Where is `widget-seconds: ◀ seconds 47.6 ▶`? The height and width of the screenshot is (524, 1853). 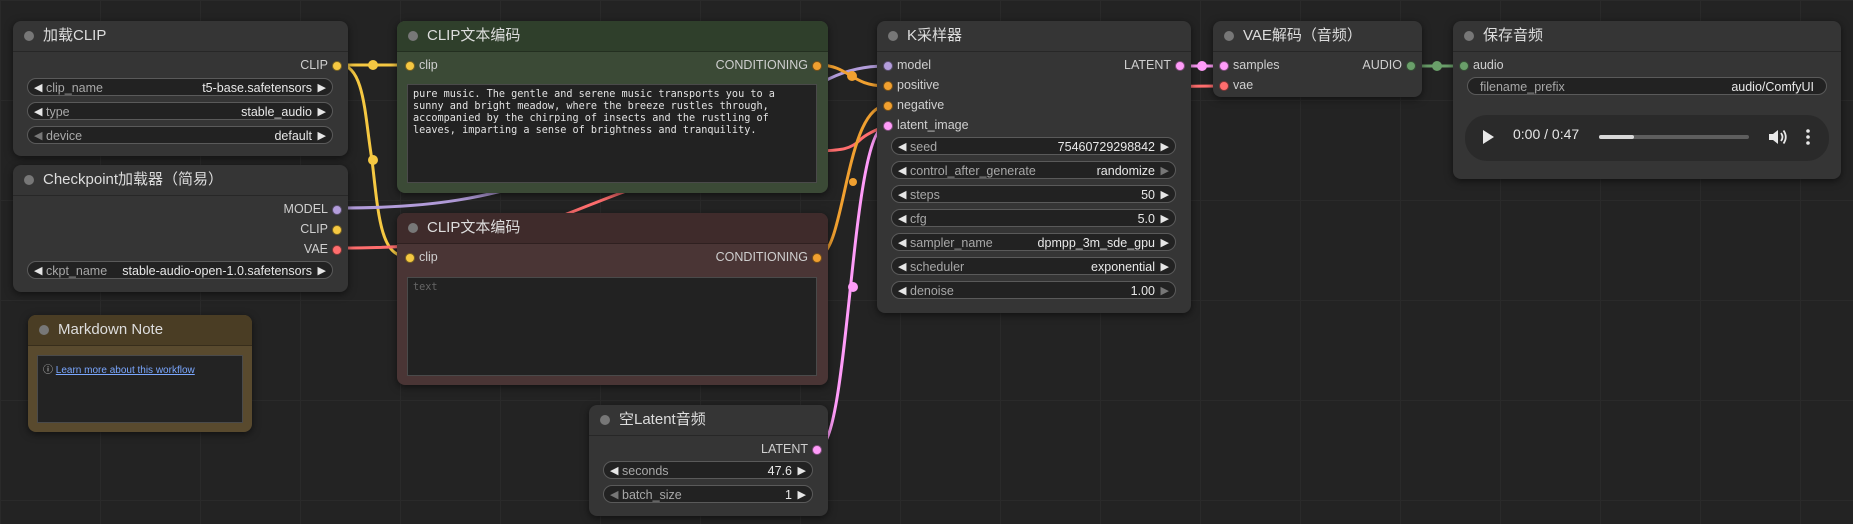
widget-seconds: ◀ seconds 47.6 ▶ is located at coordinates (708, 470).